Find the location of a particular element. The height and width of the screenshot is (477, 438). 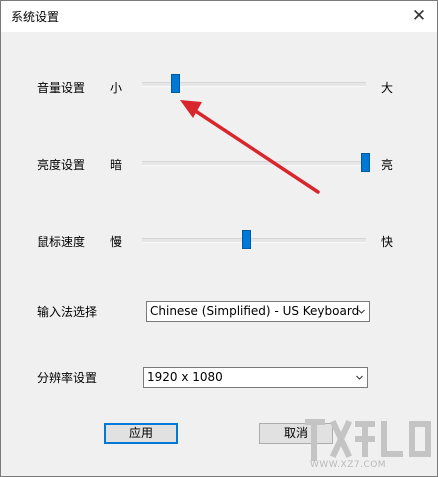

watermark-text: WWW.XZ7.COM is located at coordinates (348, 465).